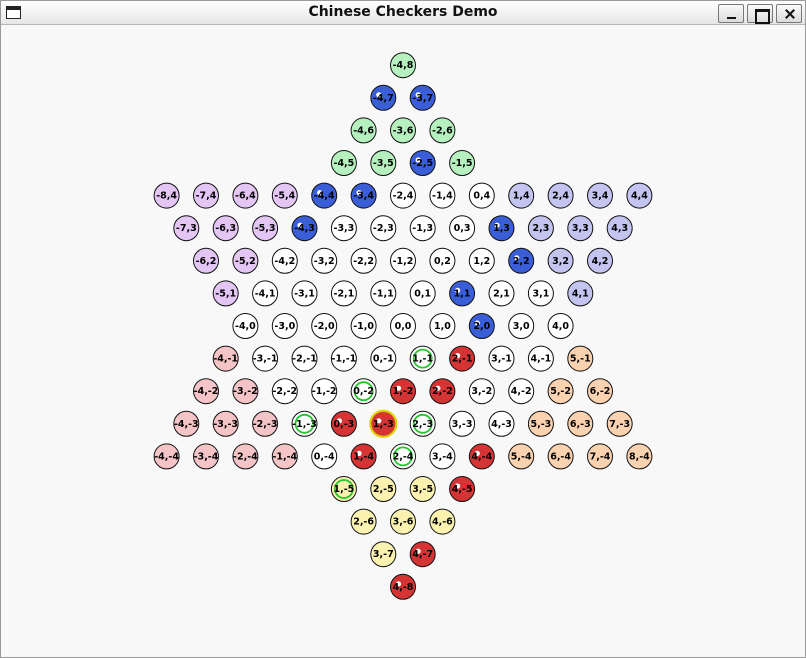 Image resolution: width=806 pixels, height=658 pixels. Describe the element at coordinates (265, 228) in the screenshot. I see `board-cell: -5,3` at that location.